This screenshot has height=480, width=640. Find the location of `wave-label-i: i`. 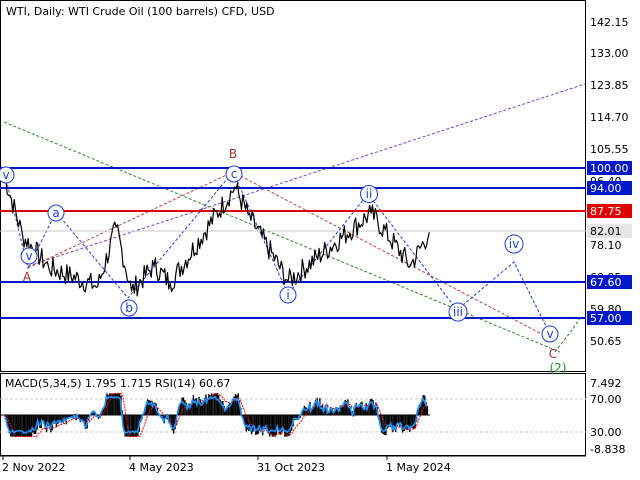

wave-label-i: i is located at coordinates (287, 295).